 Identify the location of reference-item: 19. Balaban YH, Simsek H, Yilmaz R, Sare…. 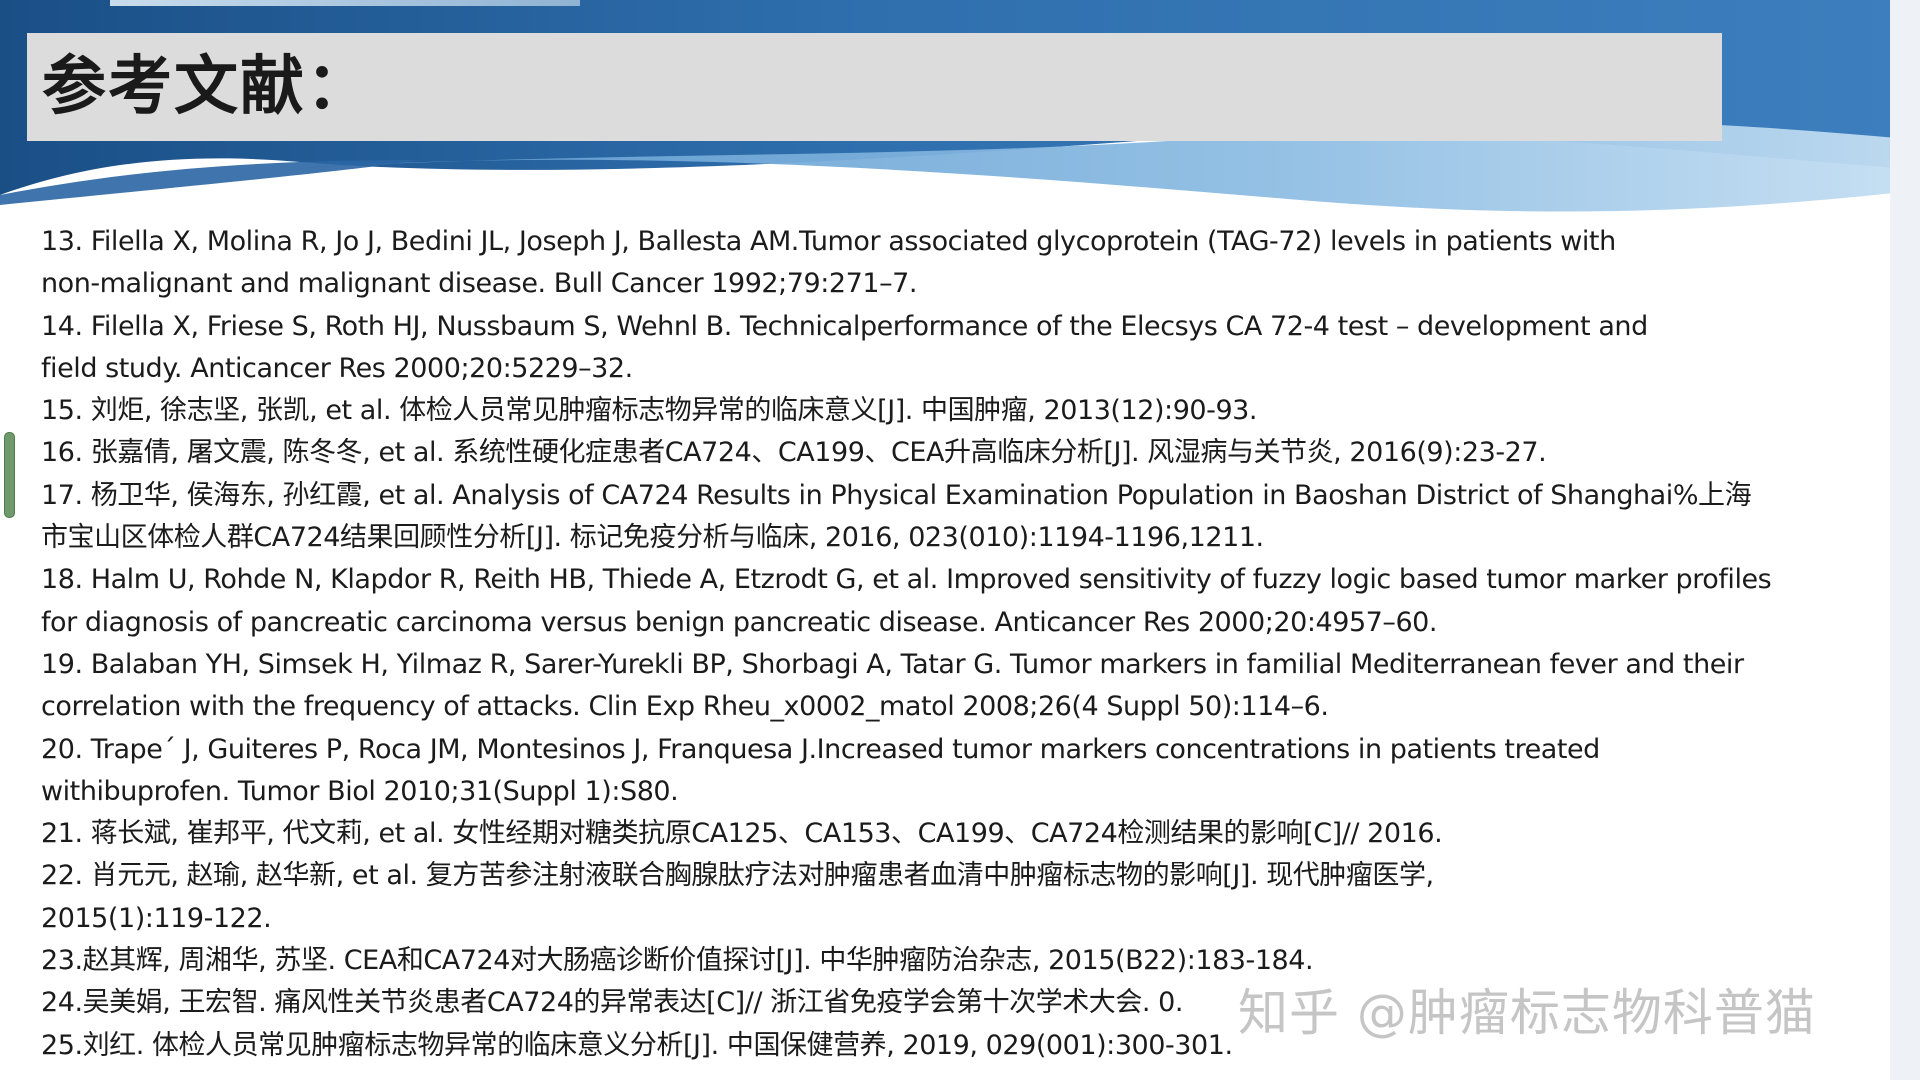
(966, 686).